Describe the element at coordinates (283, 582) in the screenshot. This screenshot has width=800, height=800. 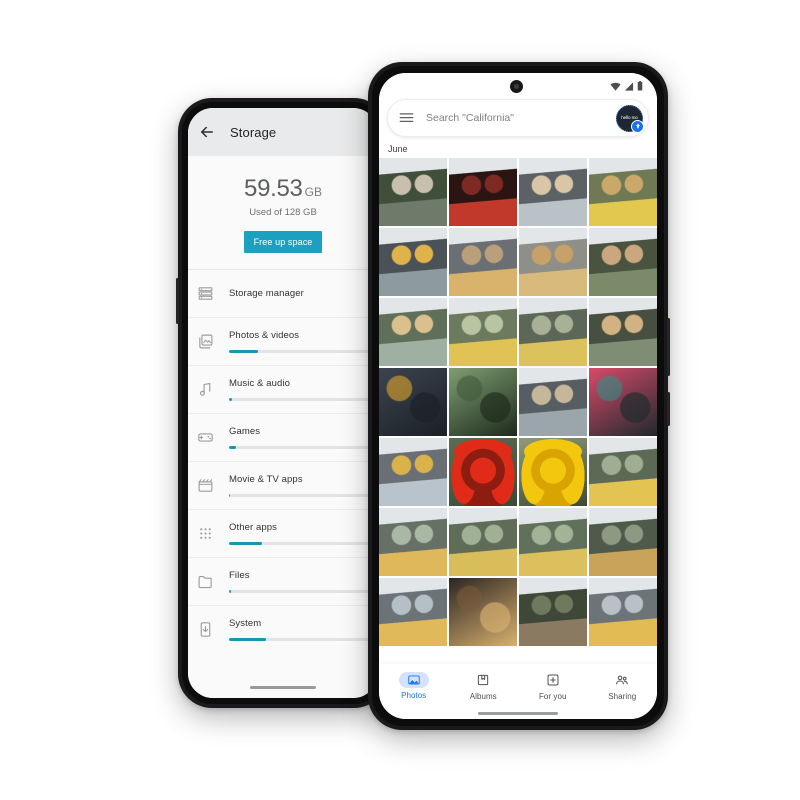
I see `storage-row-files: Files` at that location.